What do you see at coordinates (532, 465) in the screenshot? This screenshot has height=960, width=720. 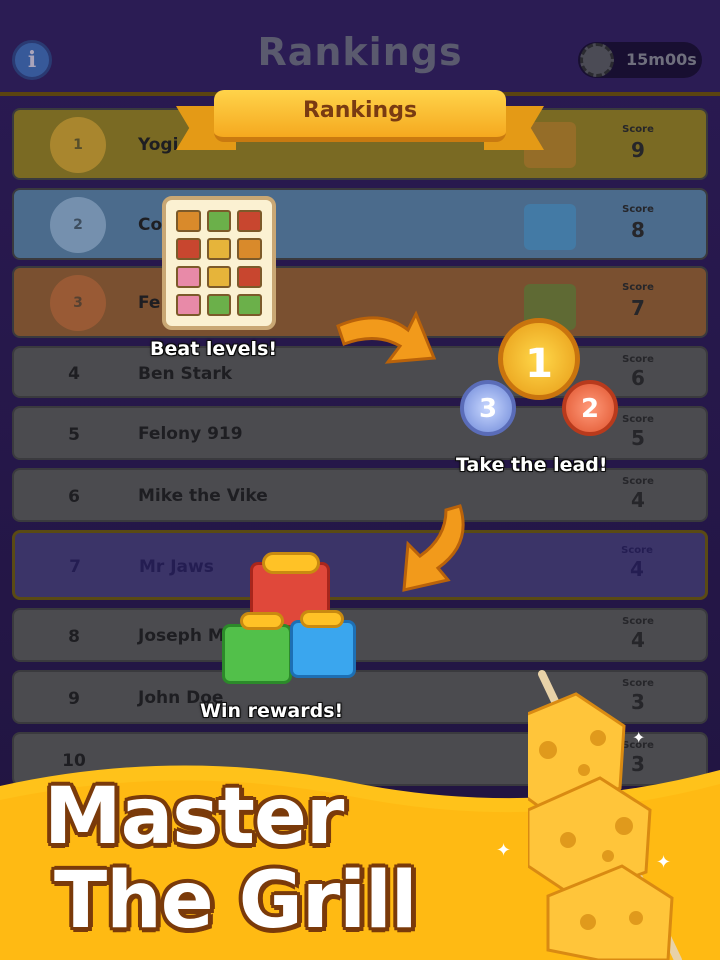 I see `step-label-take-lead: Take the lead!` at bounding box center [532, 465].